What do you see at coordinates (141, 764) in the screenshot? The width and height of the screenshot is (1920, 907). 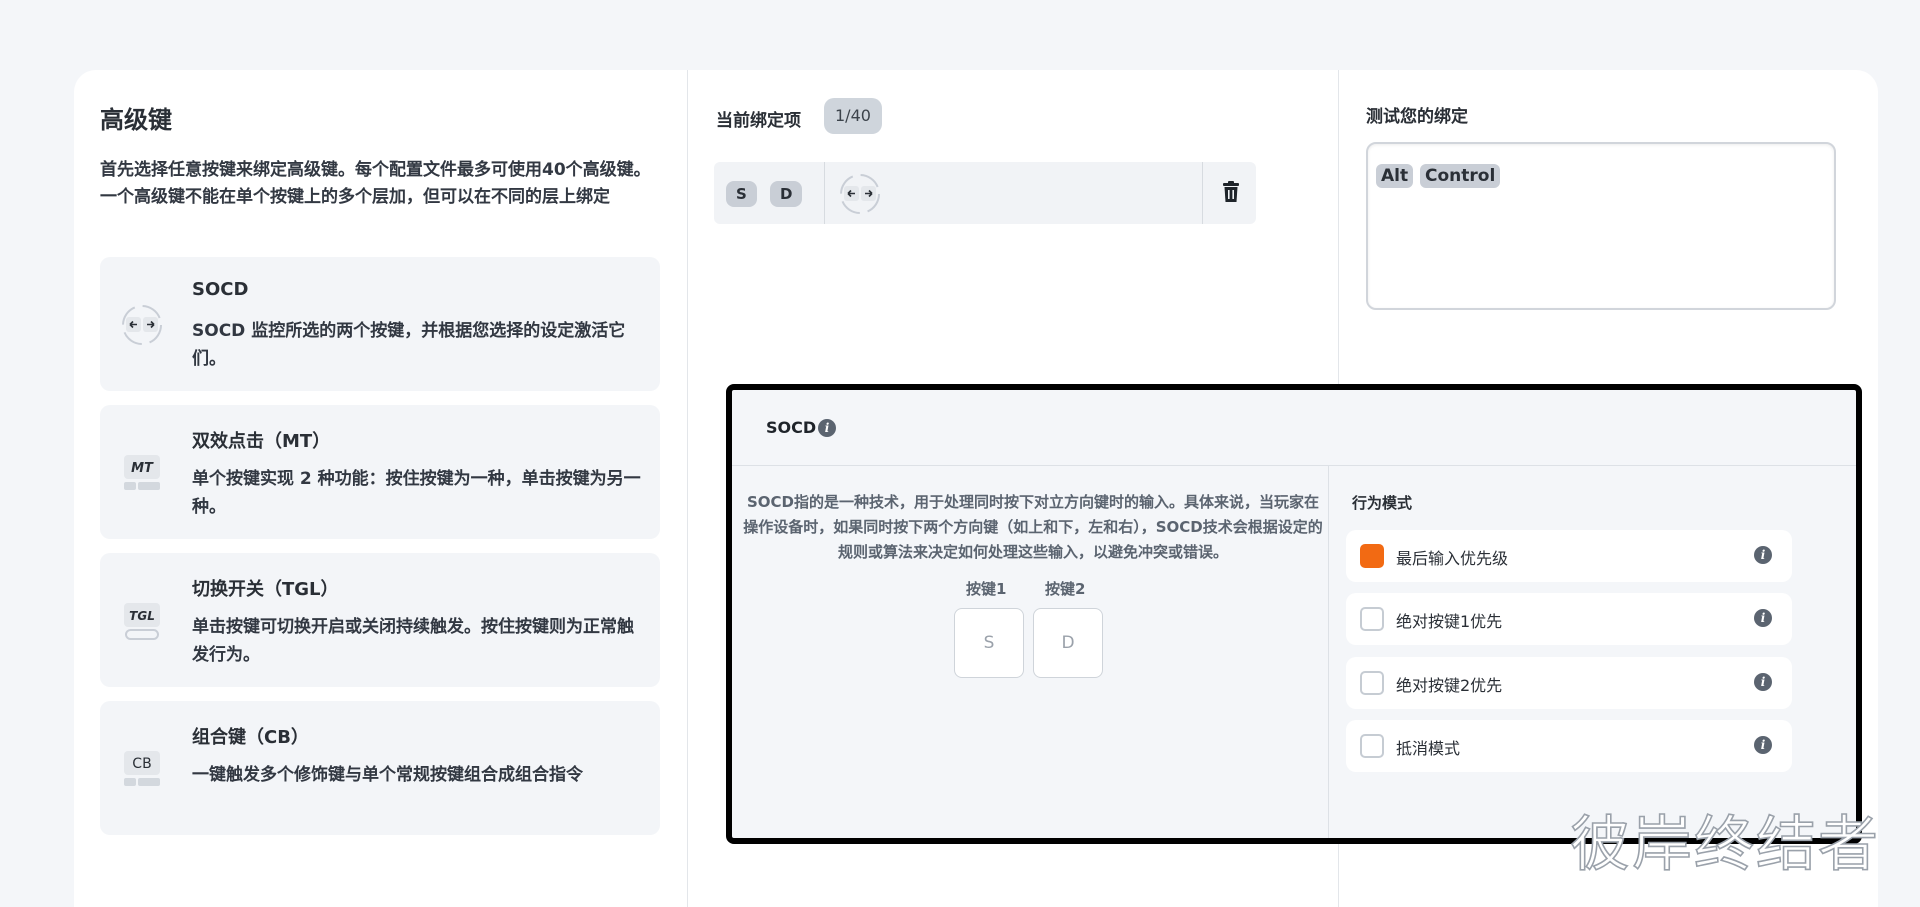 I see `svg-text: CB` at bounding box center [141, 764].